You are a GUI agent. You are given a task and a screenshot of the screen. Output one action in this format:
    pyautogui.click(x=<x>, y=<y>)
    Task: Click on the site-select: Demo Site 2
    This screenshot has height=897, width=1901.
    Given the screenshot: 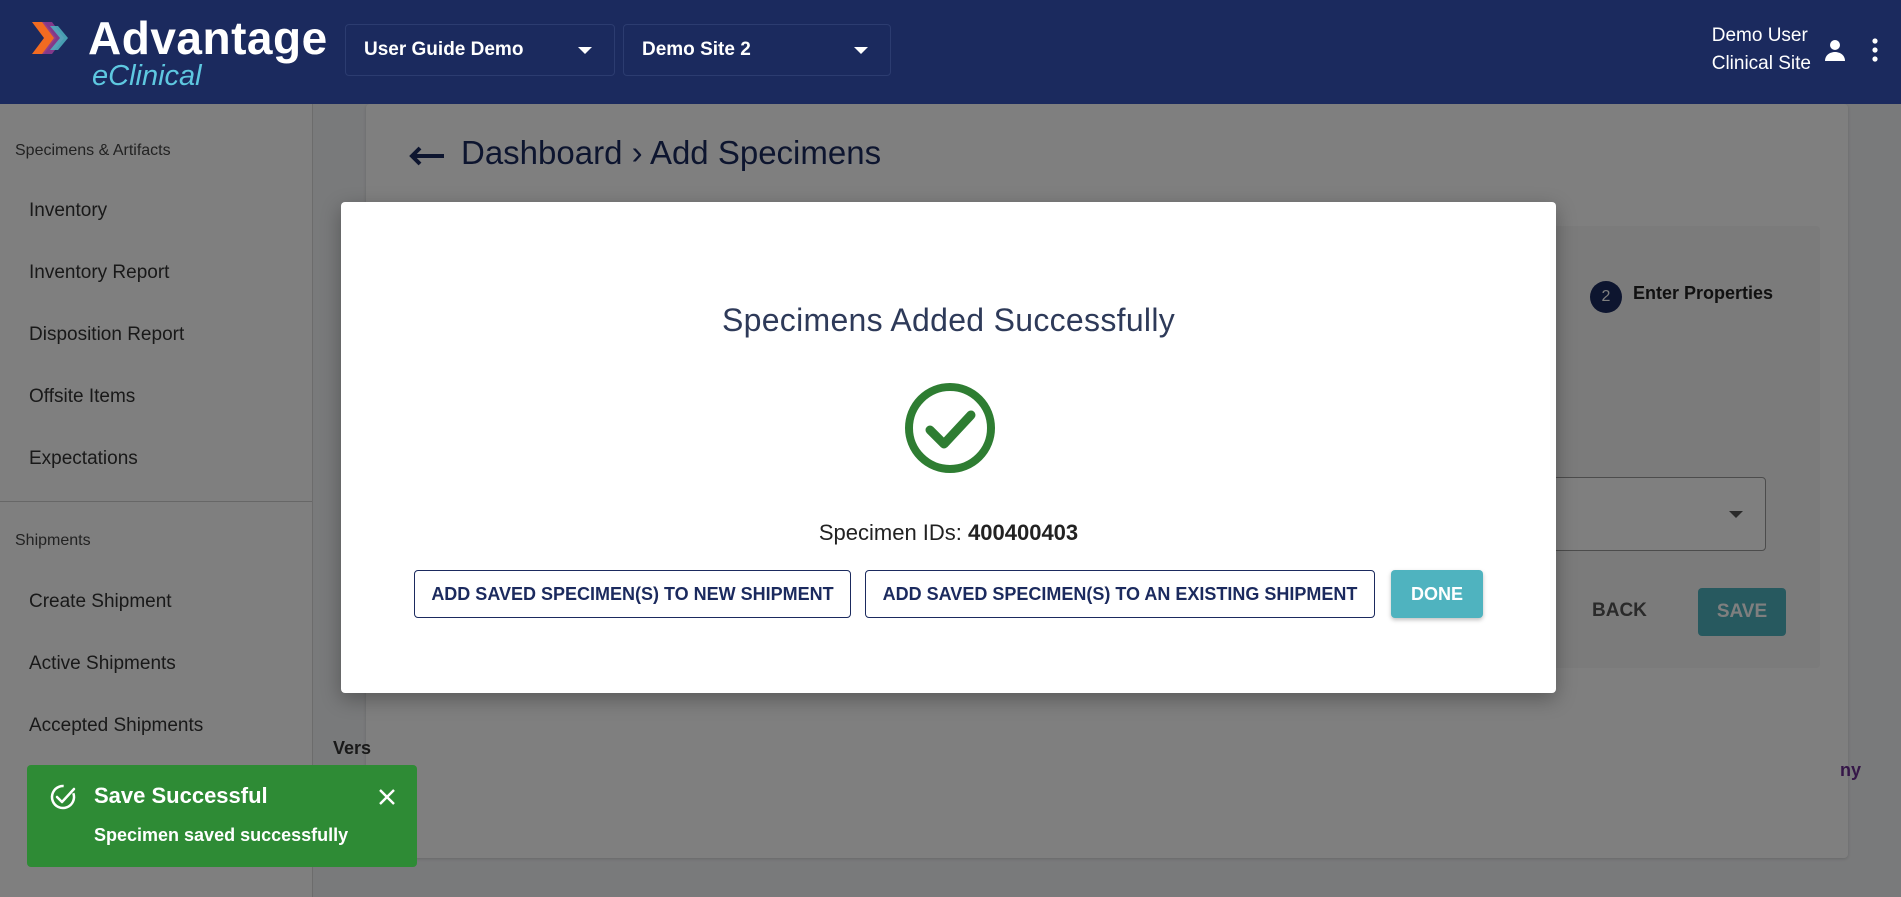 What is the action you would take?
    pyautogui.click(x=757, y=50)
    